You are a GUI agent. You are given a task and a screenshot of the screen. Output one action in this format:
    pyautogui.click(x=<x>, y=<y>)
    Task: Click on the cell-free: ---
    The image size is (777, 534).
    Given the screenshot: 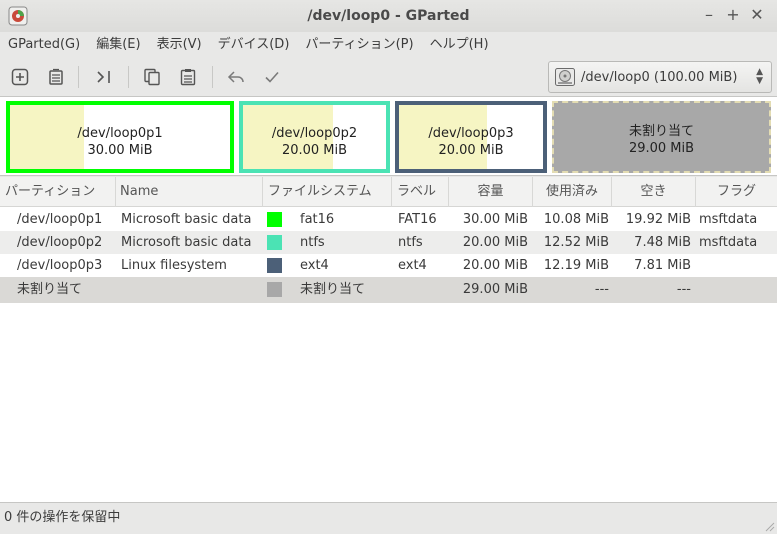 What is the action you would take?
    pyautogui.click(x=683, y=289)
    